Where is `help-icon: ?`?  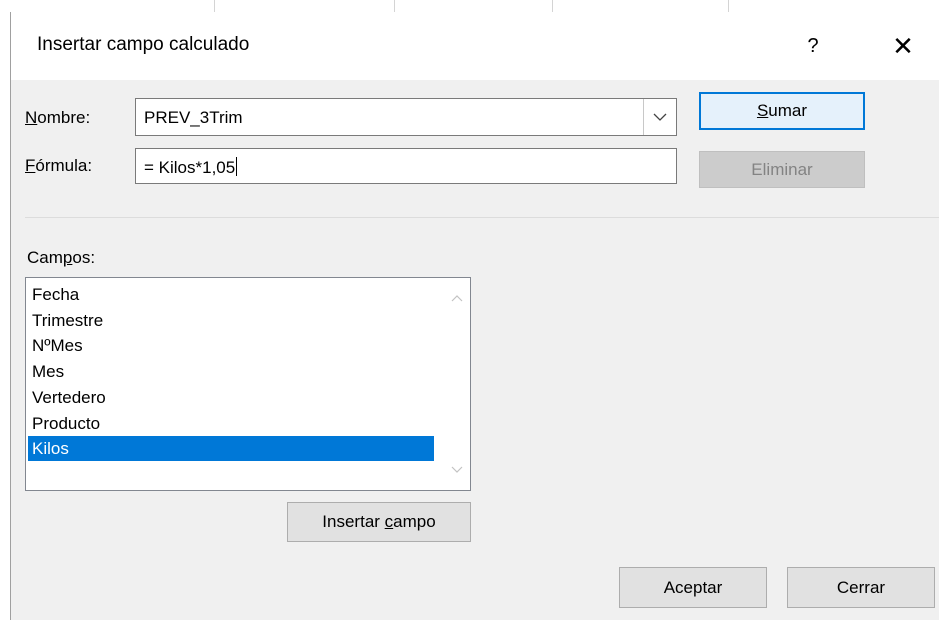 help-icon: ? is located at coordinates (813, 46).